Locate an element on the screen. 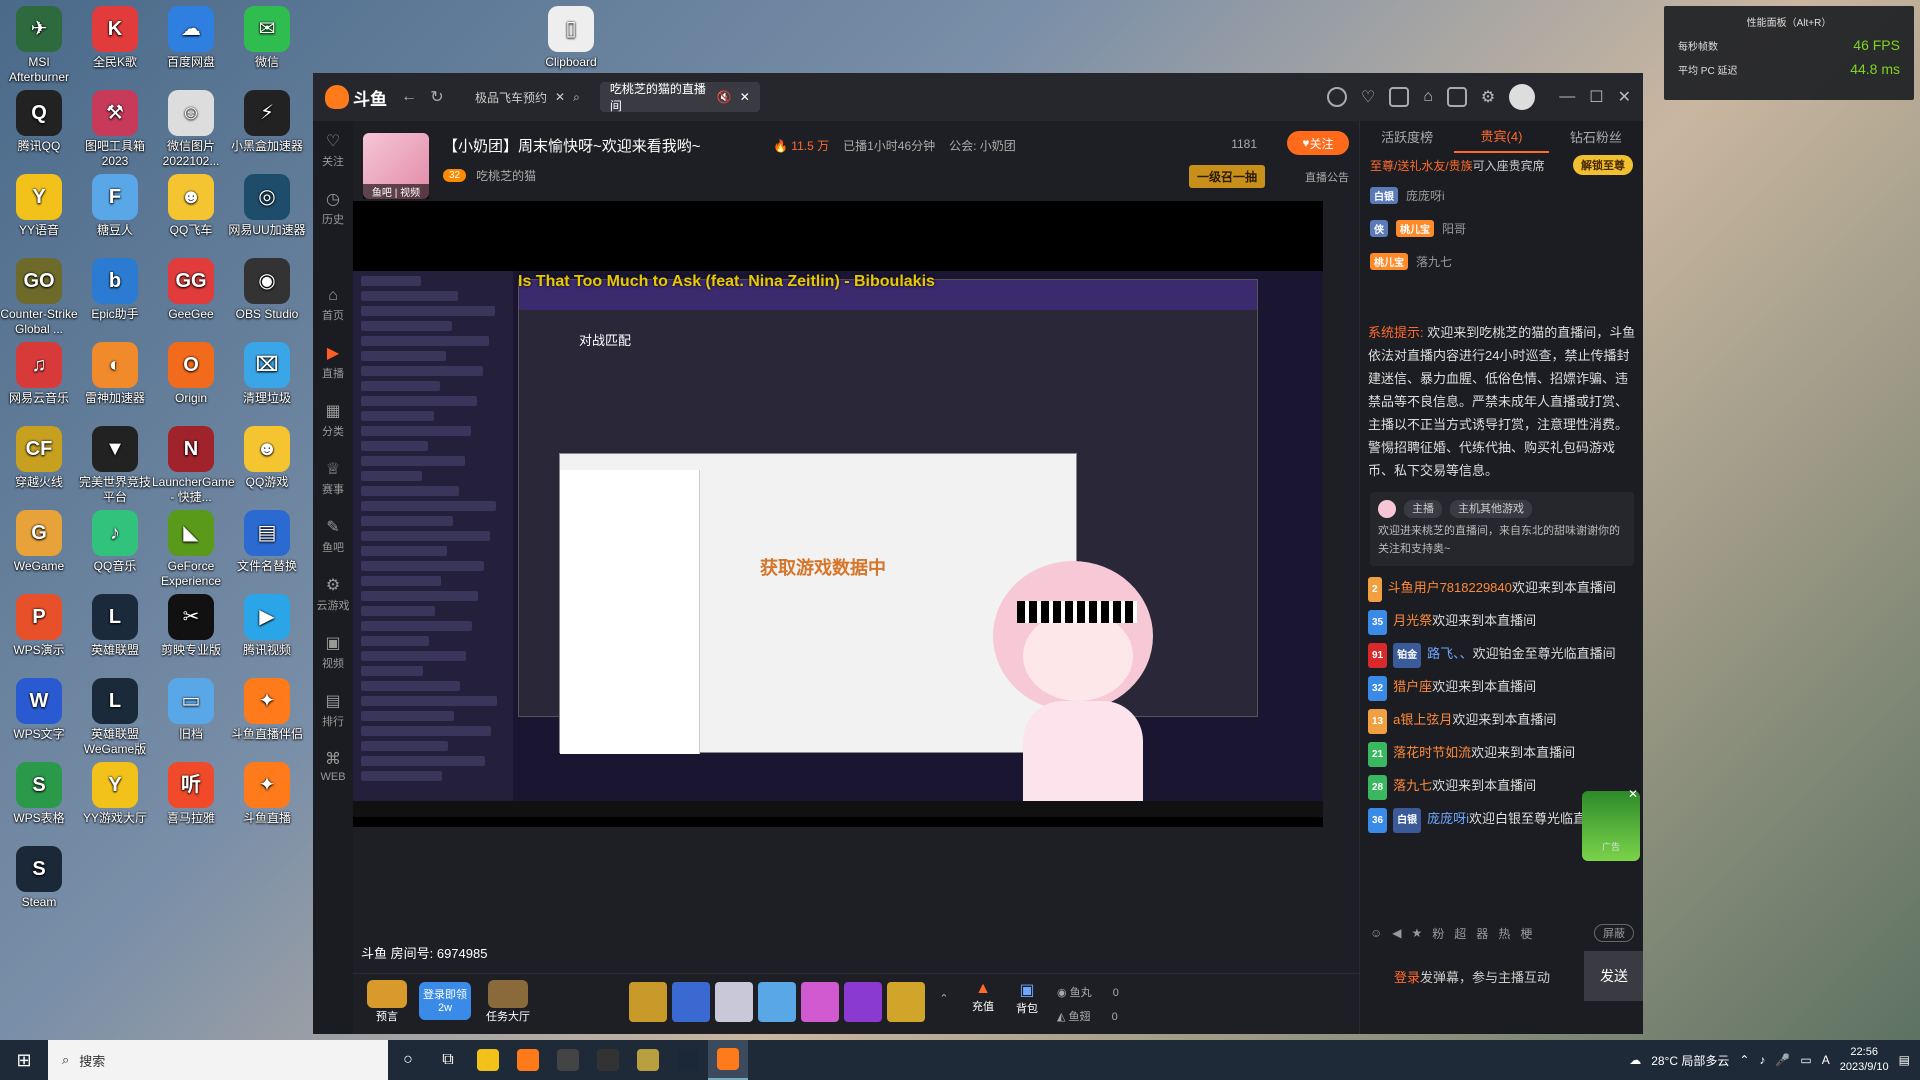 This screenshot has height=1080, width=1920. vip-user: 桃儿宝 落九七 is located at coordinates (1501, 261).